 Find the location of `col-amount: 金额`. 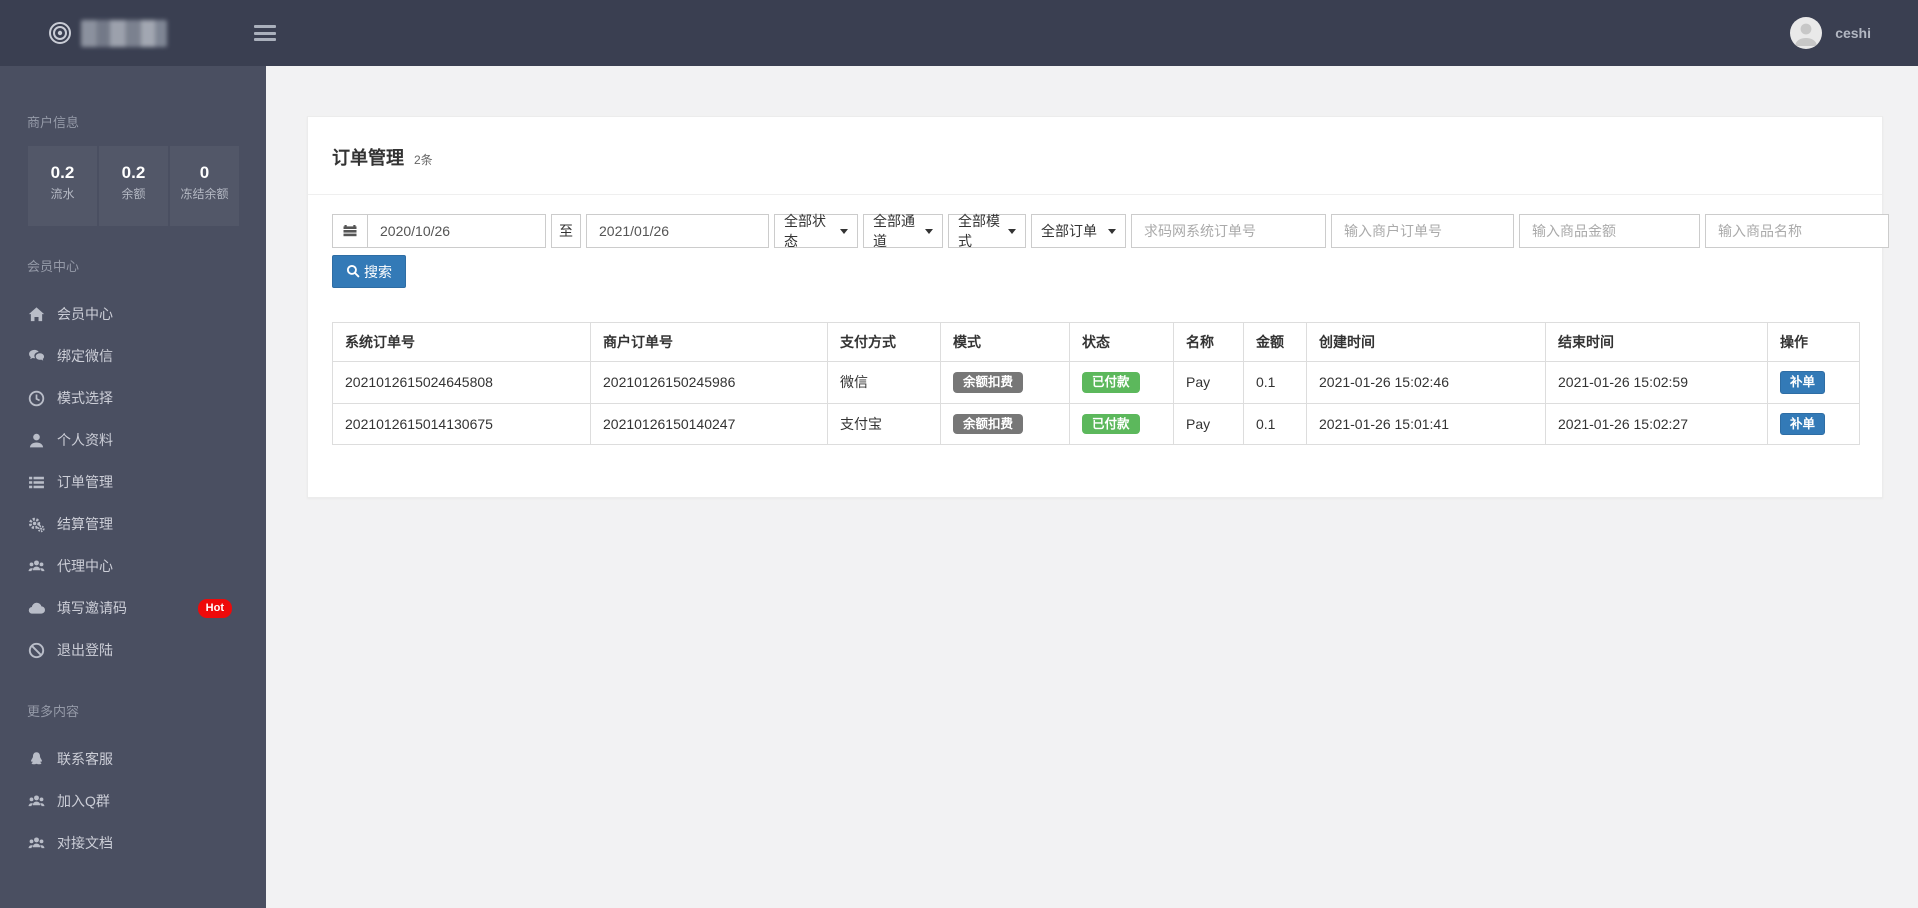

col-amount: 金额 is located at coordinates (1275, 342).